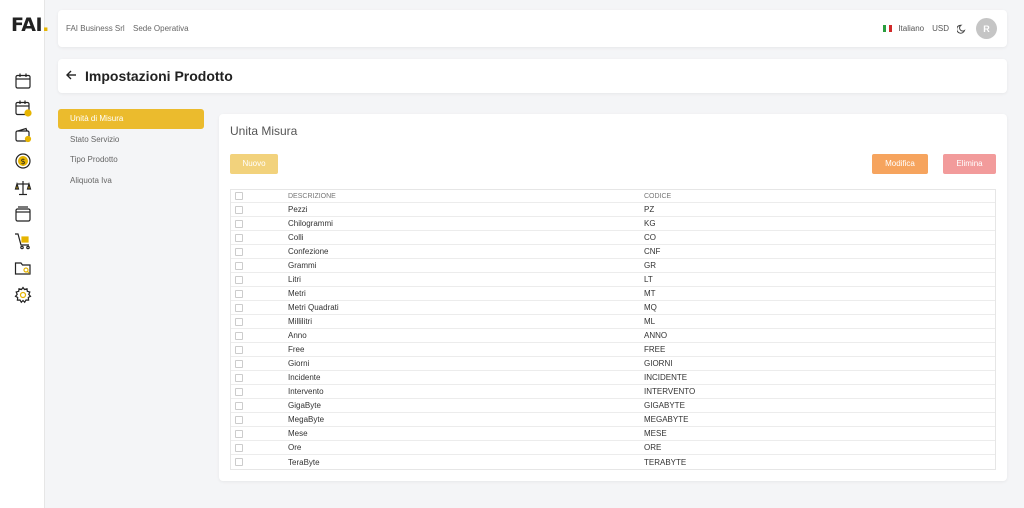 Image resolution: width=1024 pixels, height=508 pixels. I want to click on cell-descrizione: Colli, so click(296, 237).